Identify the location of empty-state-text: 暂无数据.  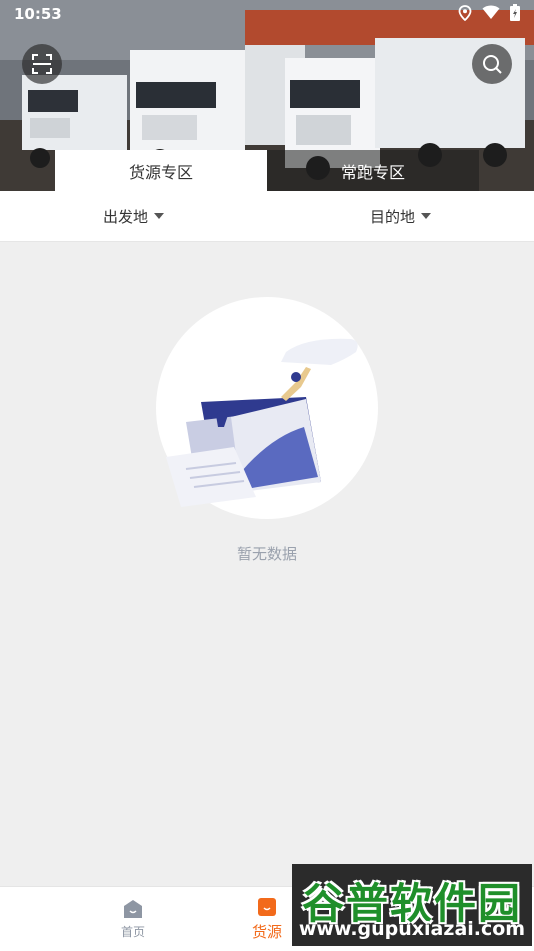
(266, 554).